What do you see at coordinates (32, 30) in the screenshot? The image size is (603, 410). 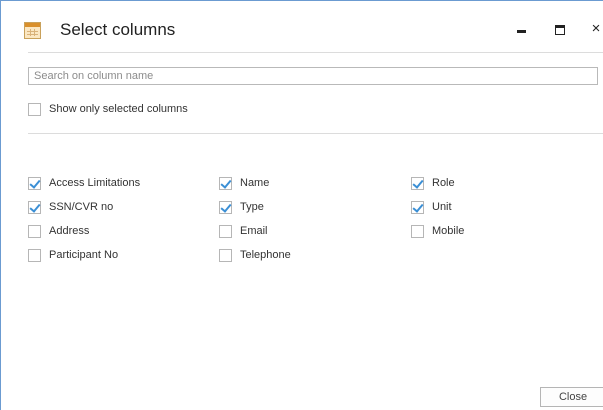 I see `table-icon` at bounding box center [32, 30].